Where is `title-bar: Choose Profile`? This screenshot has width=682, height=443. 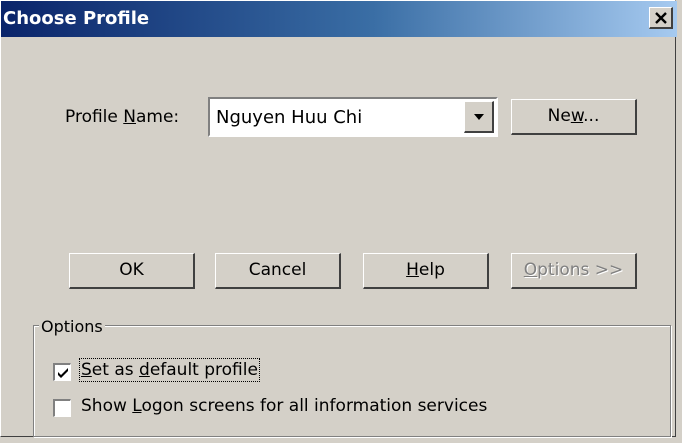
title-bar: Choose Profile is located at coordinates (339, 19).